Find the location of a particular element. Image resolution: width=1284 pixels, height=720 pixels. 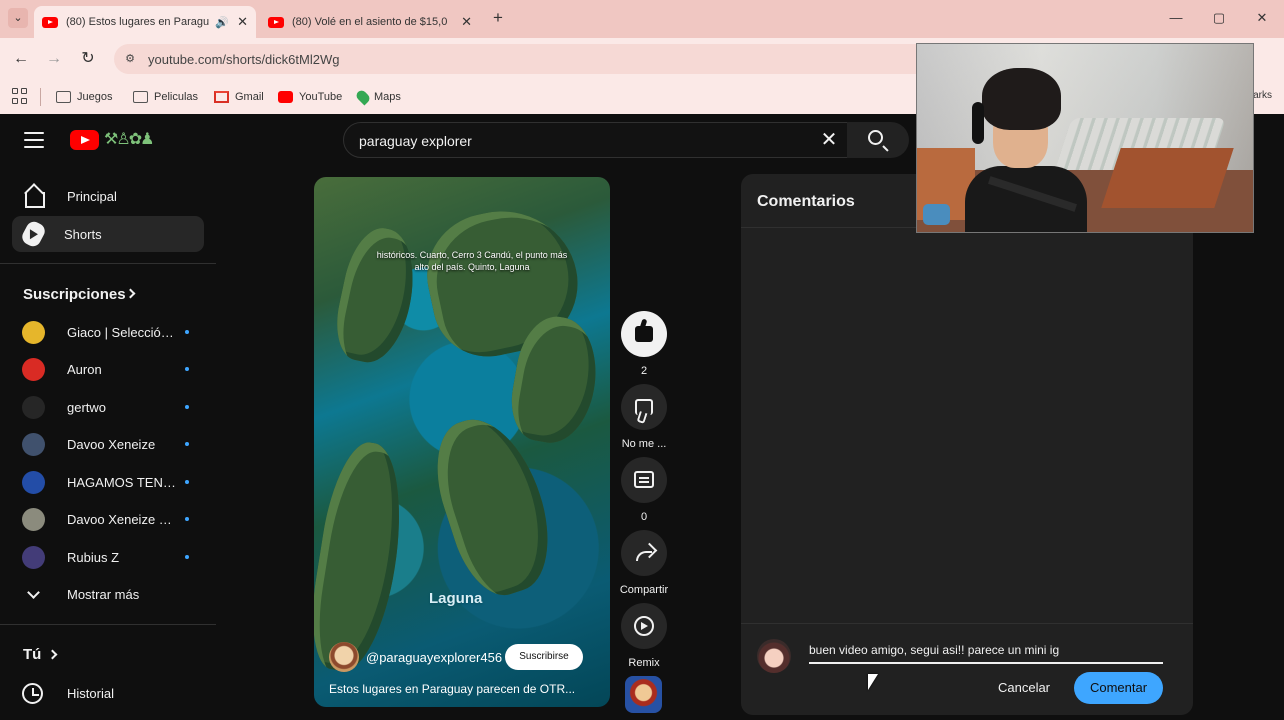

bookmarks-overflow-label: arks is located at coordinates (1262, 95).